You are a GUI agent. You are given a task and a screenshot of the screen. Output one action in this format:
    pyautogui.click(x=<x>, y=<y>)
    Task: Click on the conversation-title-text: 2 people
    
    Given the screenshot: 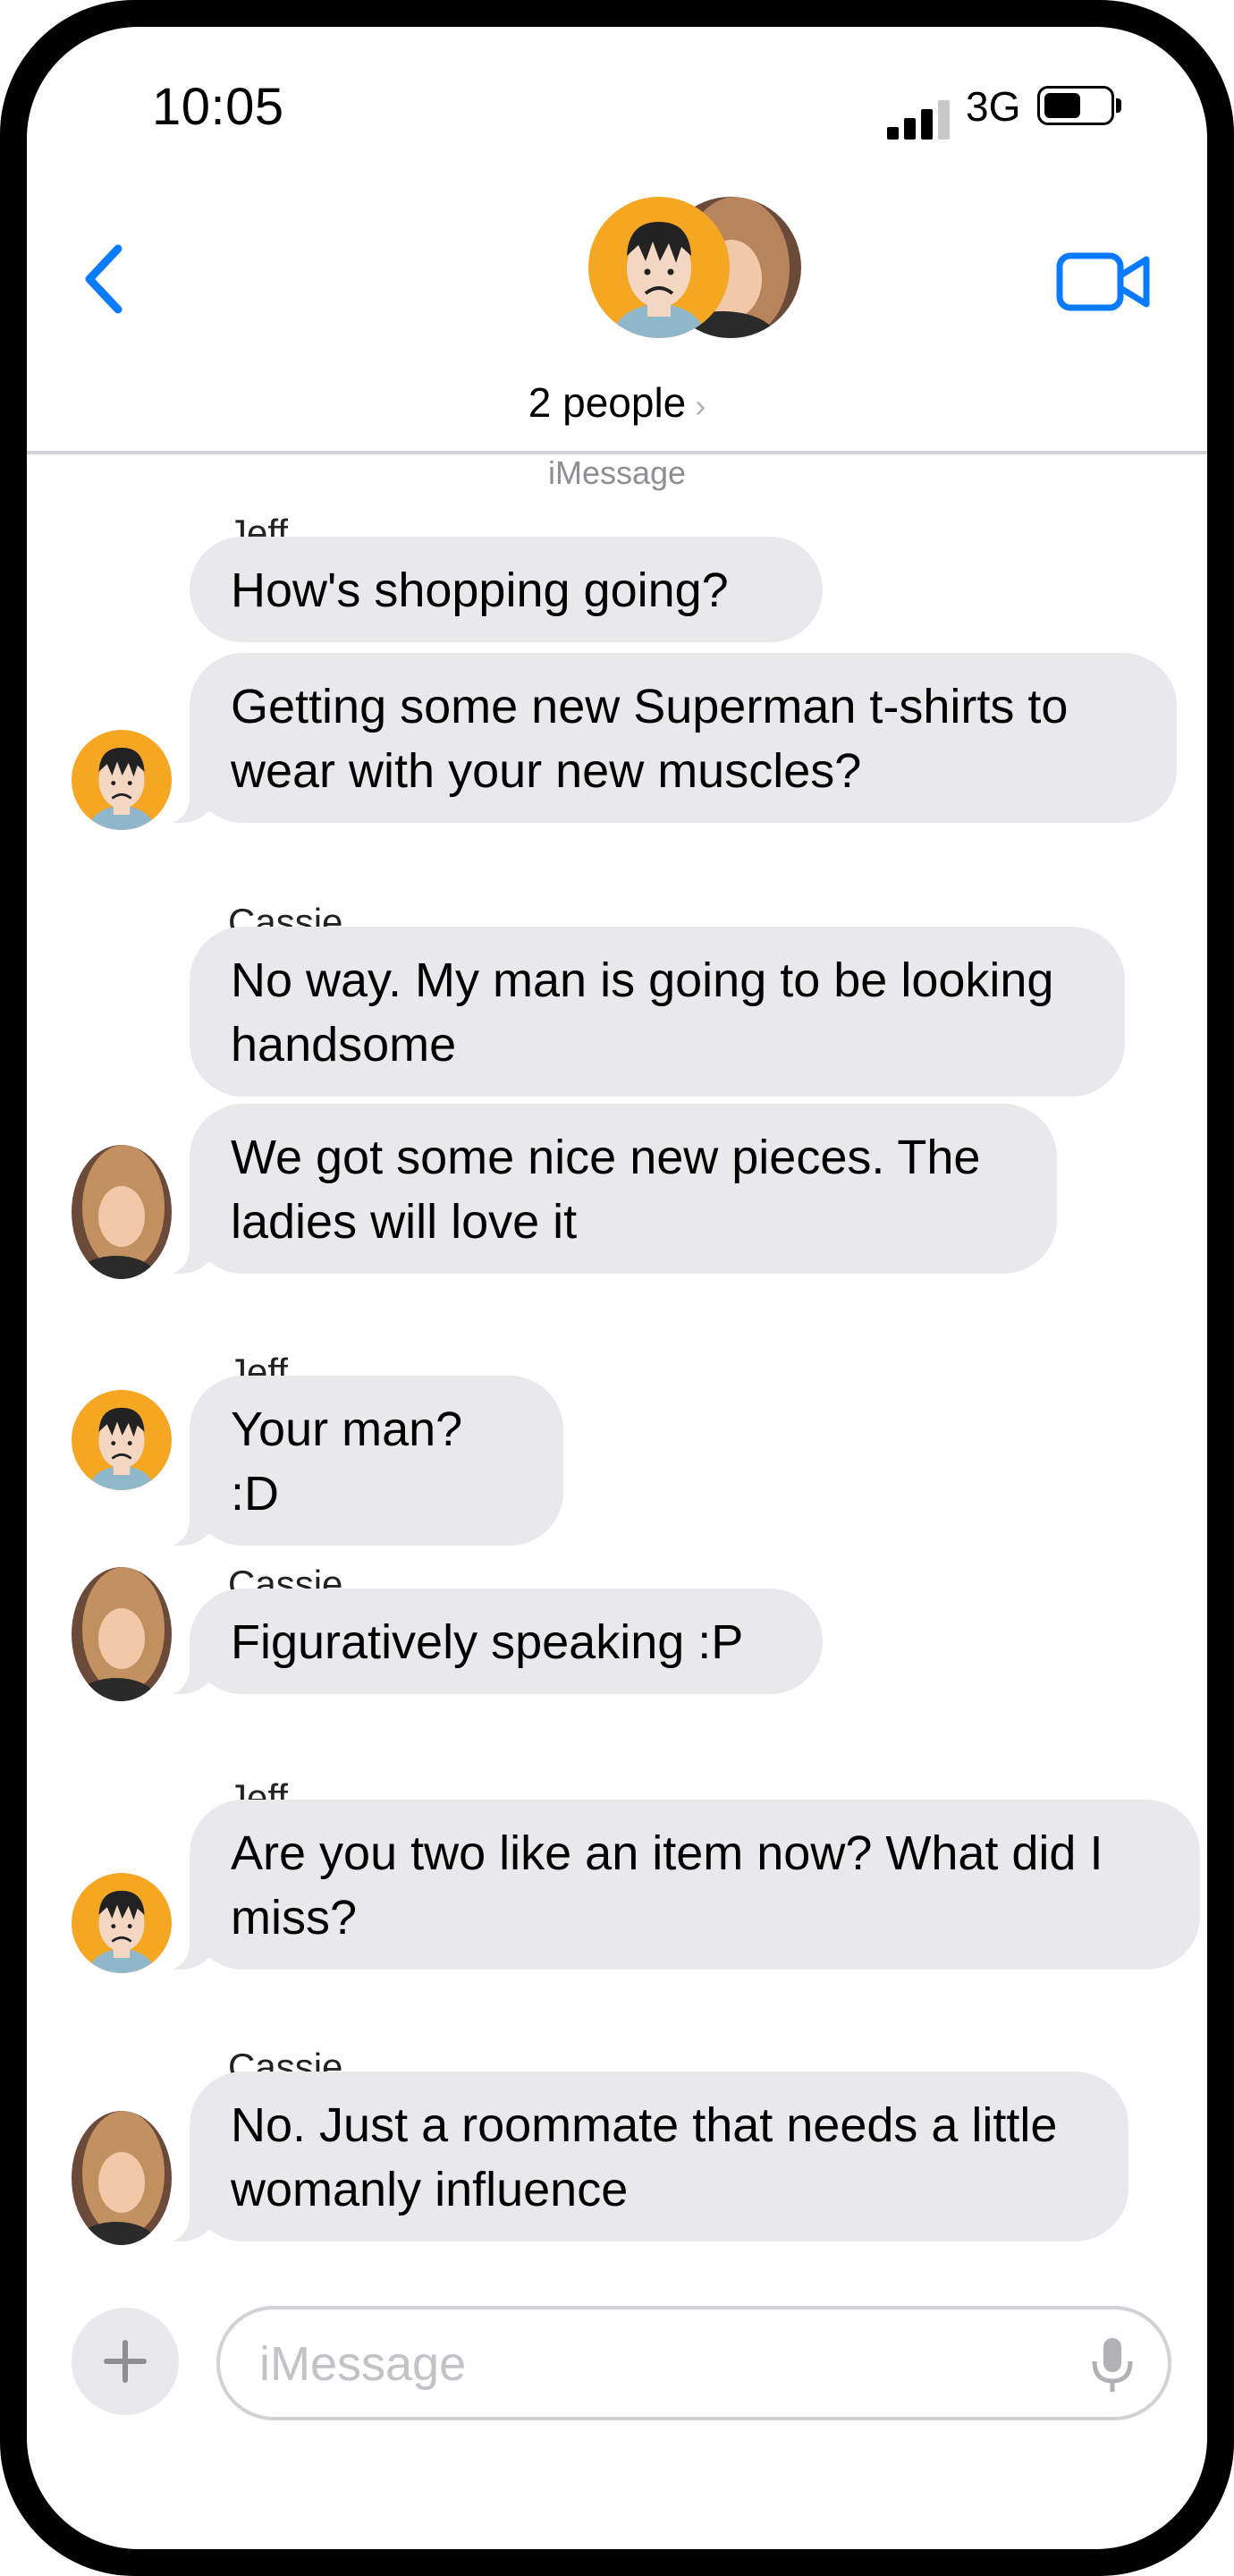 What is the action you would take?
    pyautogui.click(x=607, y=402)
    